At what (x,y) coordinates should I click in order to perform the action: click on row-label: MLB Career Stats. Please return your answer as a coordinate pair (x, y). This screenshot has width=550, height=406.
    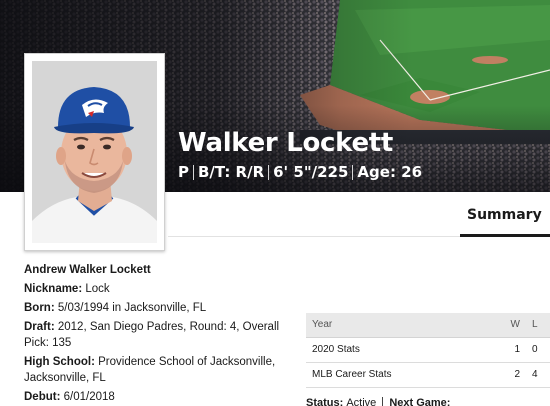
    Looking at the image, I should click on (398, 375).